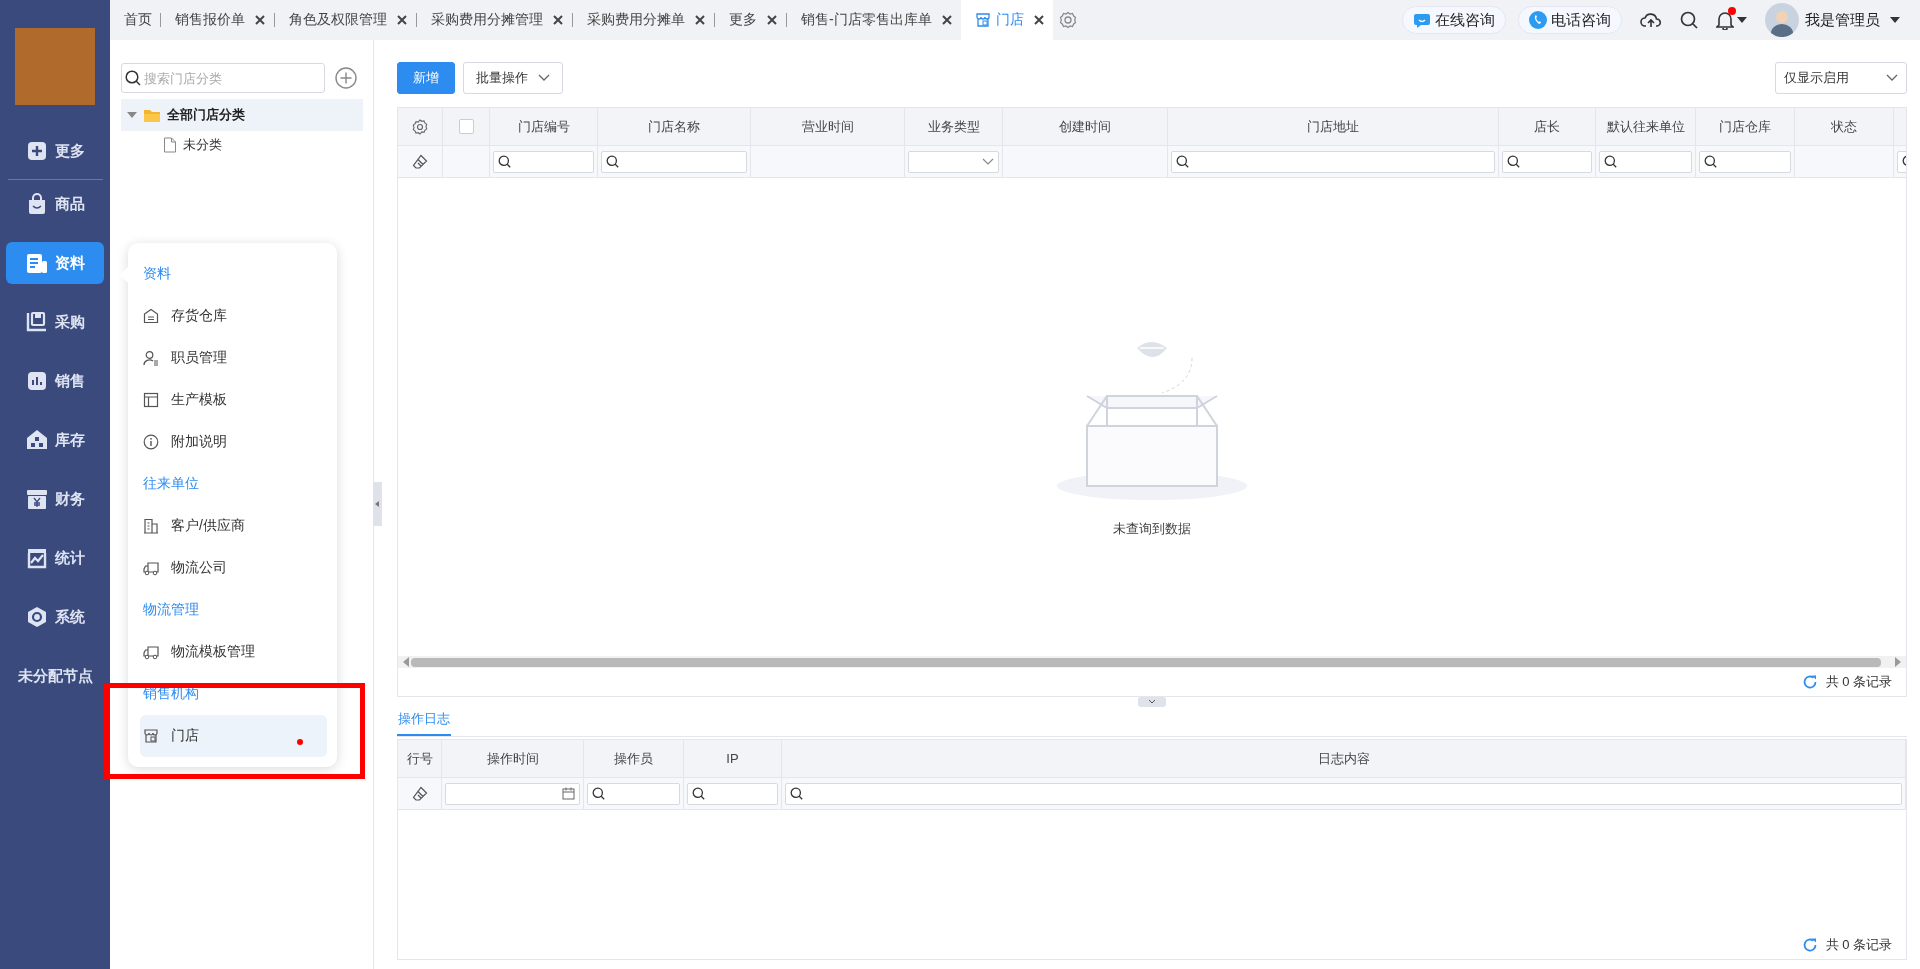 This screenshot has height=969, width=1920. What do you see at coordinates (55, 499) in the screenshot?
I see `nav-item: 财务` at bounding box center [55, 499].